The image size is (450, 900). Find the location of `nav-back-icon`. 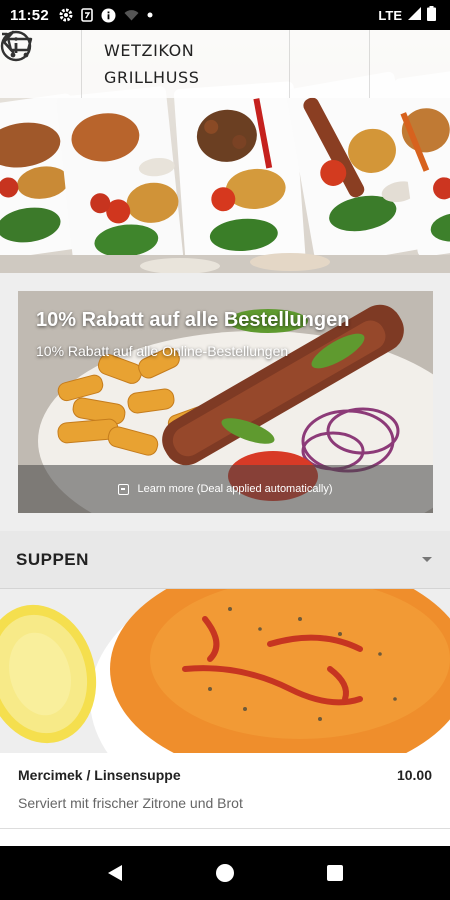

nav-back-icon is located at coordinates (115, 873).